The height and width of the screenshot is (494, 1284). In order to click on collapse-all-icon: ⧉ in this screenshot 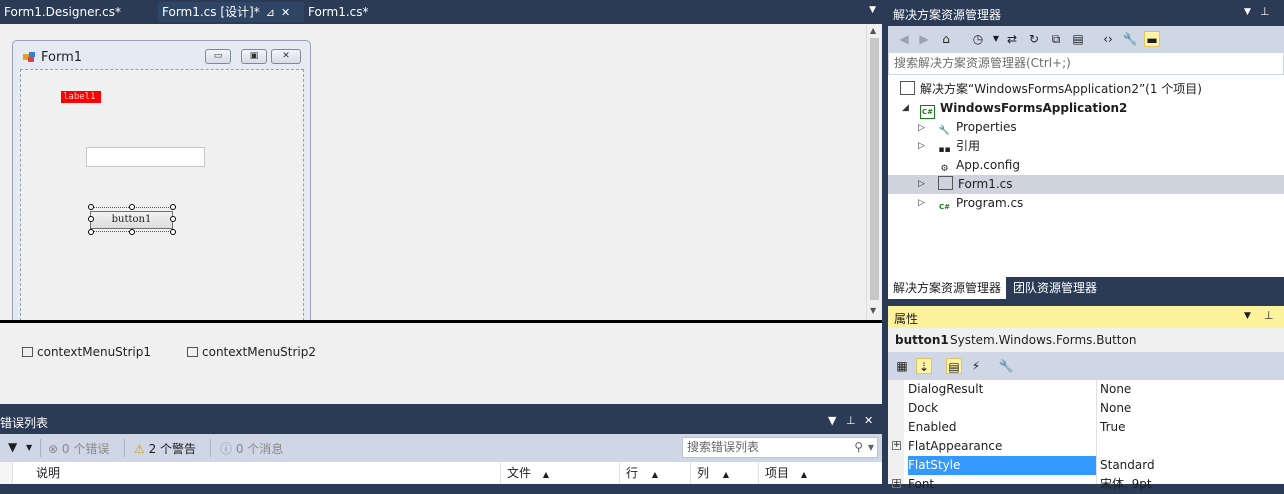, I will do `click(1056, 39)`.